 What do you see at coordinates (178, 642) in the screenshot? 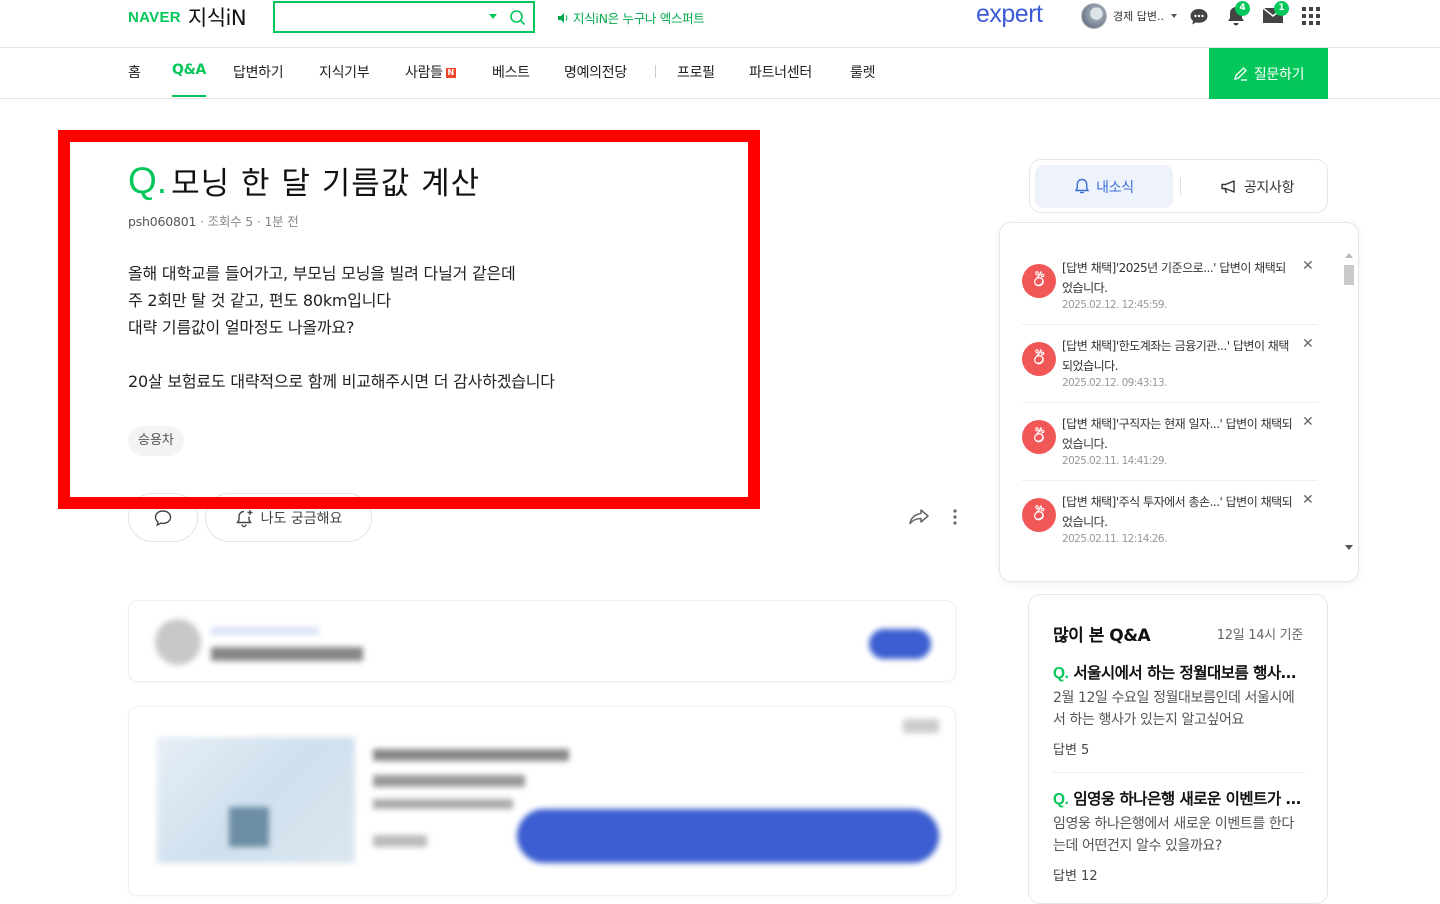
I see `blurred-avatar` at bounding box center [178, 642].